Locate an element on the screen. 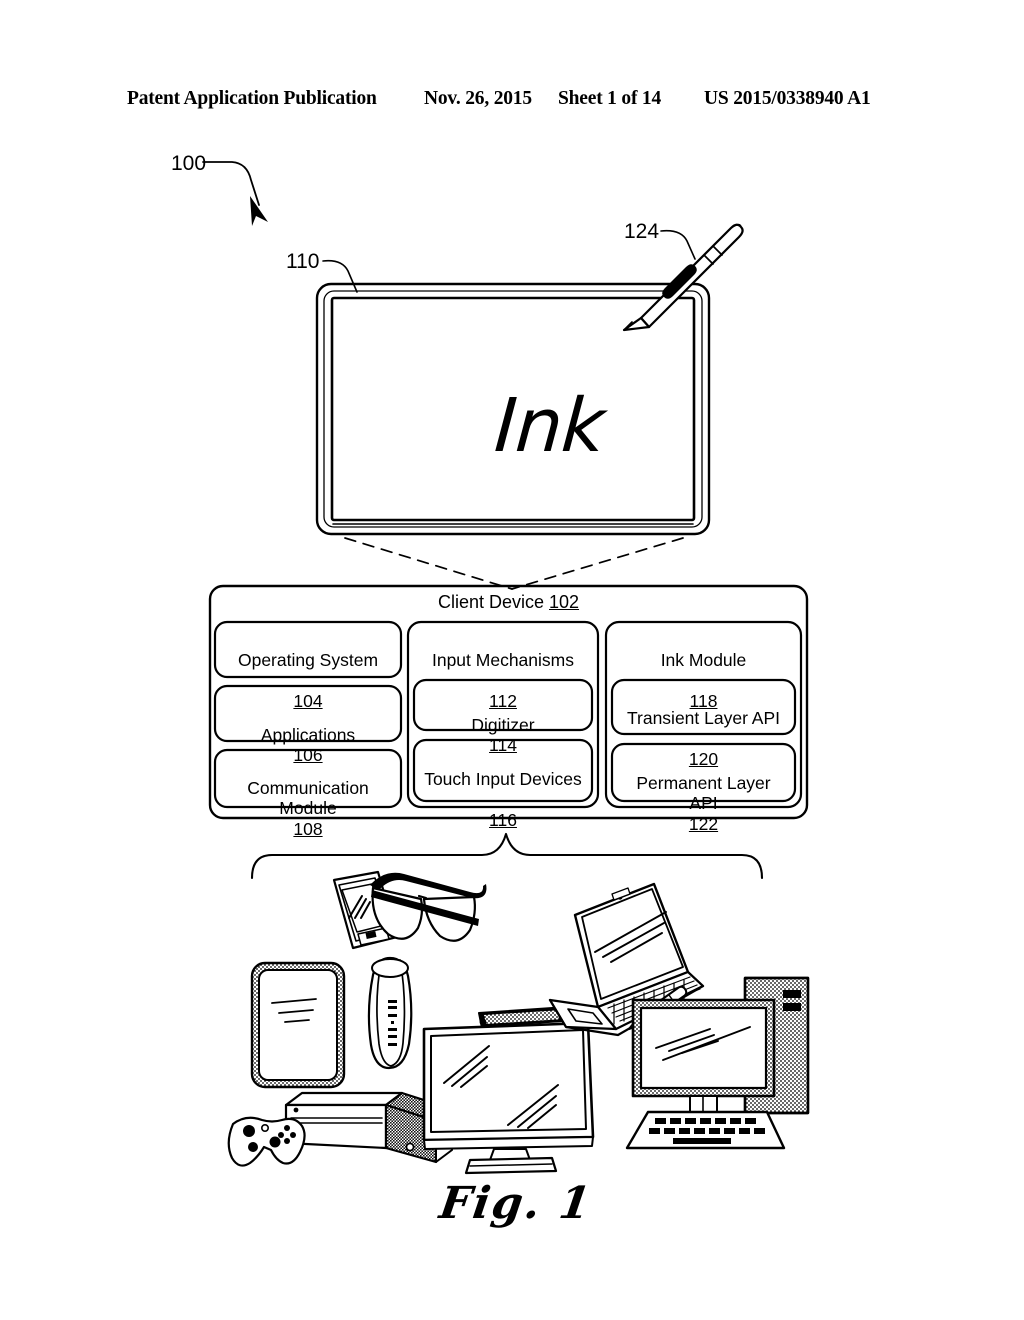 The width and height of the screenshot is (1024, 1320). stylus-leader is located at coordinates (678, 244).